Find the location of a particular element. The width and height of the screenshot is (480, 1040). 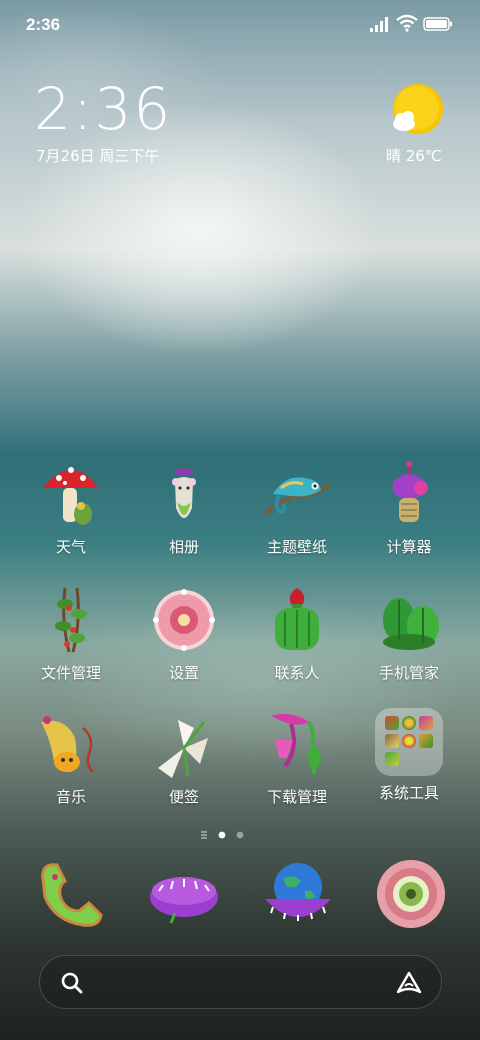

app-contacts: 联系人 is located at coordinates (297, 633).